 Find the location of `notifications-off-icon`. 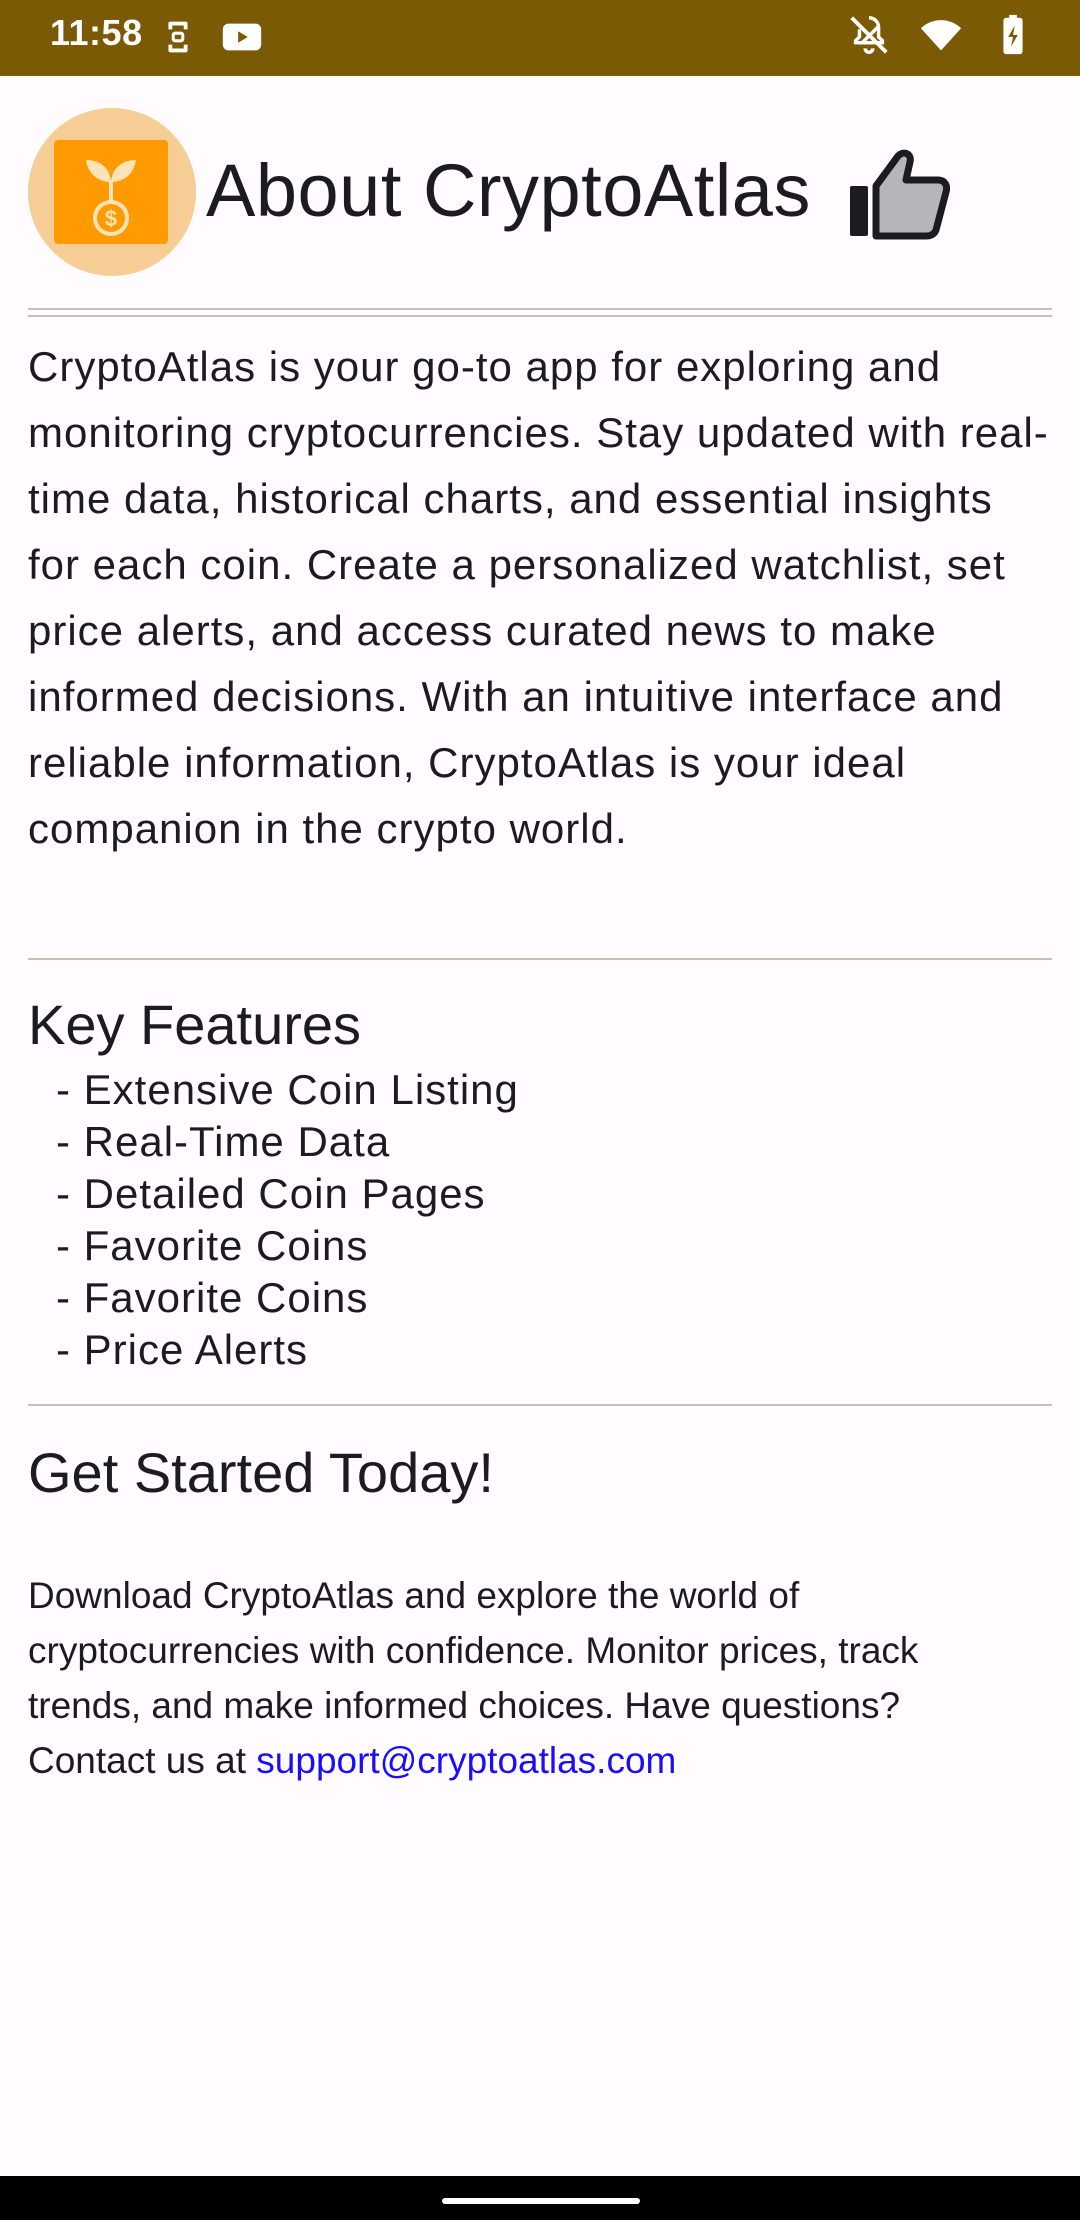

notifications-off-icon is located at coordinates (869, 35).